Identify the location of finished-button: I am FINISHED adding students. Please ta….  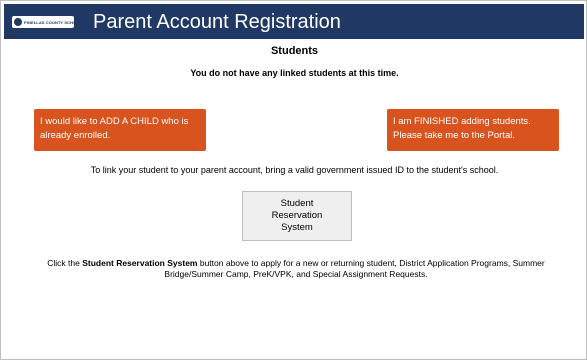
(473, 130).